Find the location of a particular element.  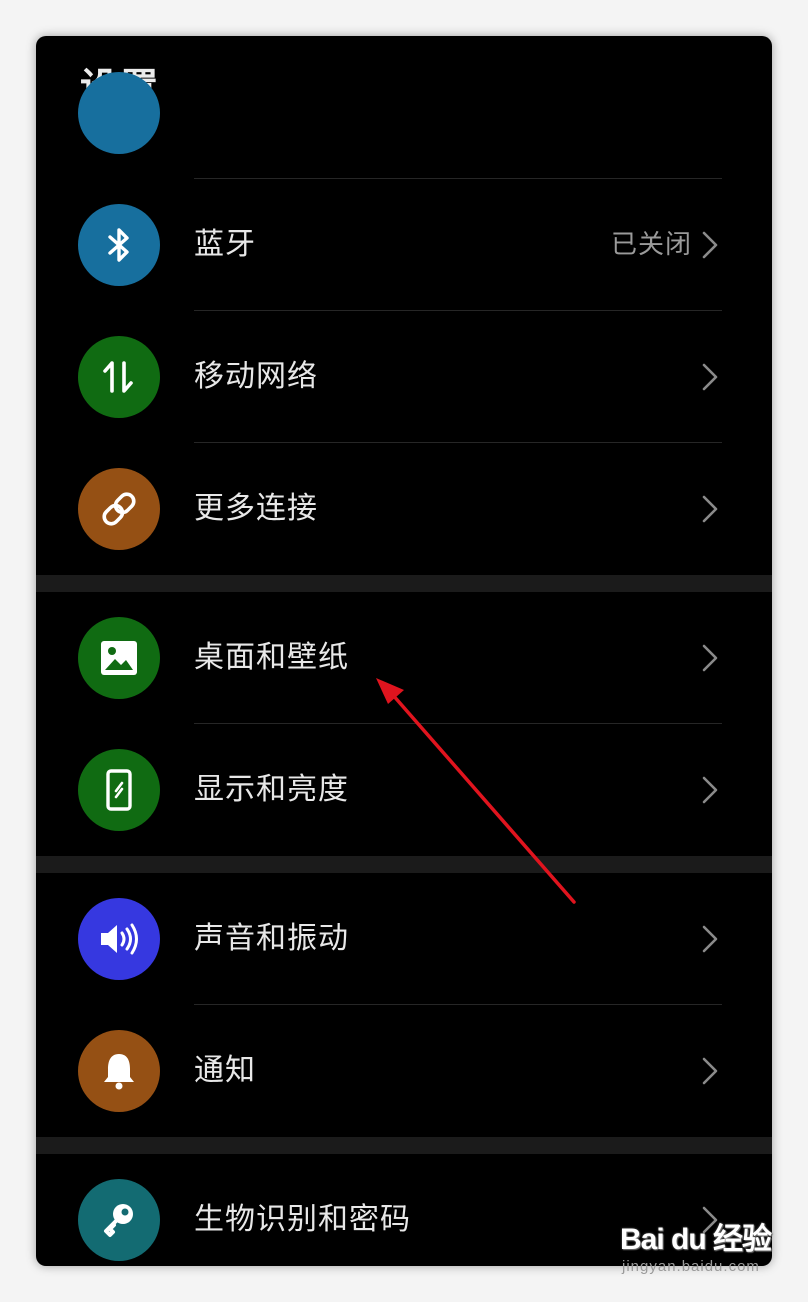

settings-item-notifications: 通知 is located at coordinates (404, 1071).